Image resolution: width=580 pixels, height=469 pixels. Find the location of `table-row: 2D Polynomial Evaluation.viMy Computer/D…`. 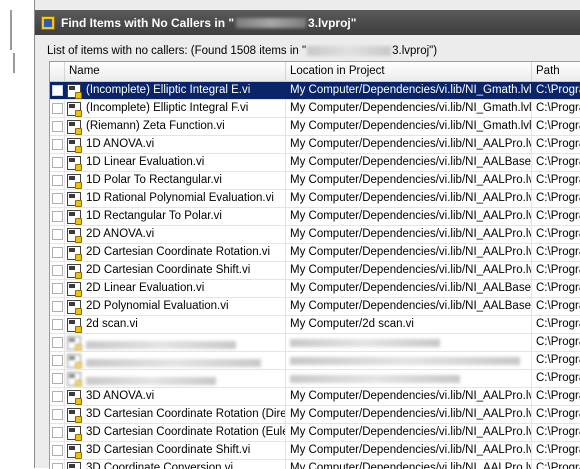

table-row: 2D Polynomial Evaluation.viMy Computer/D… is located at coordinates (315, 307).